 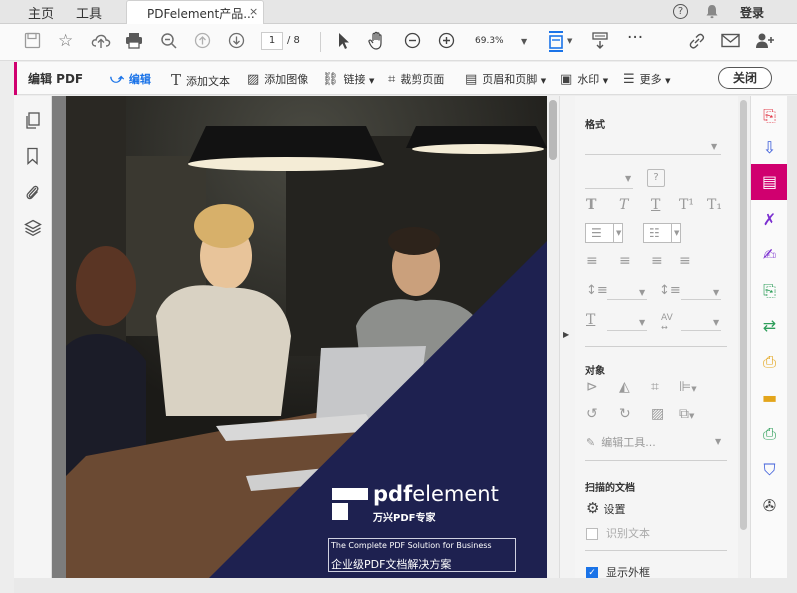 What do you see at coordinates (592, 387) in the screenshot?
I see `flip-horizontal-icon: ⊳` at bounding box center [592, 387].